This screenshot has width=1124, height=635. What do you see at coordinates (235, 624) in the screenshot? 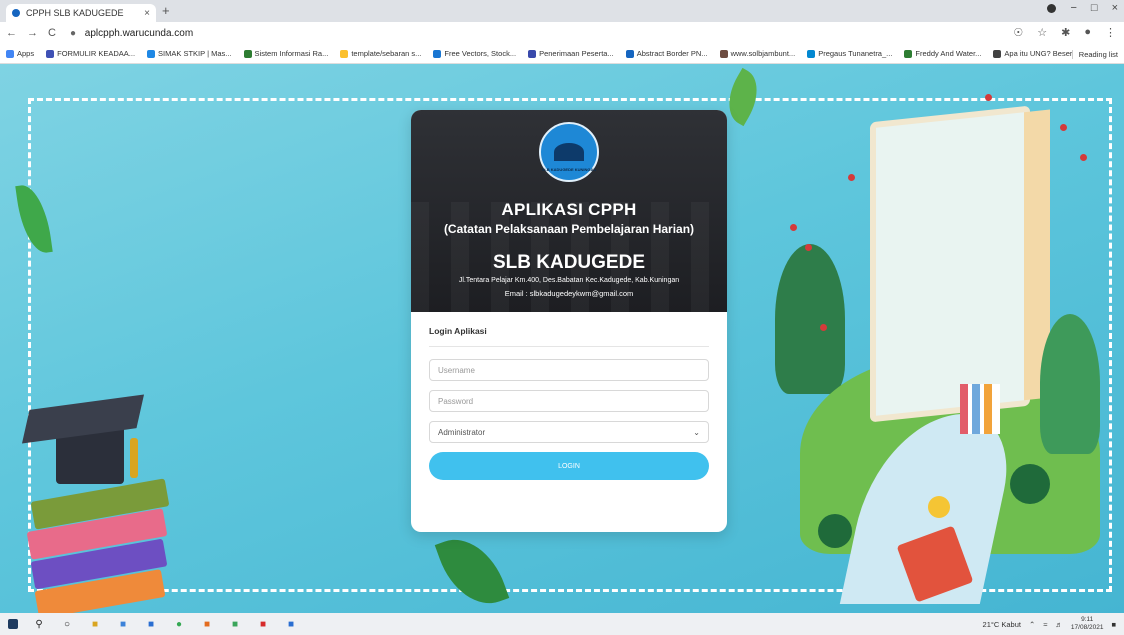
I see `photos-icon: ■` at bounding box center [235, 624].